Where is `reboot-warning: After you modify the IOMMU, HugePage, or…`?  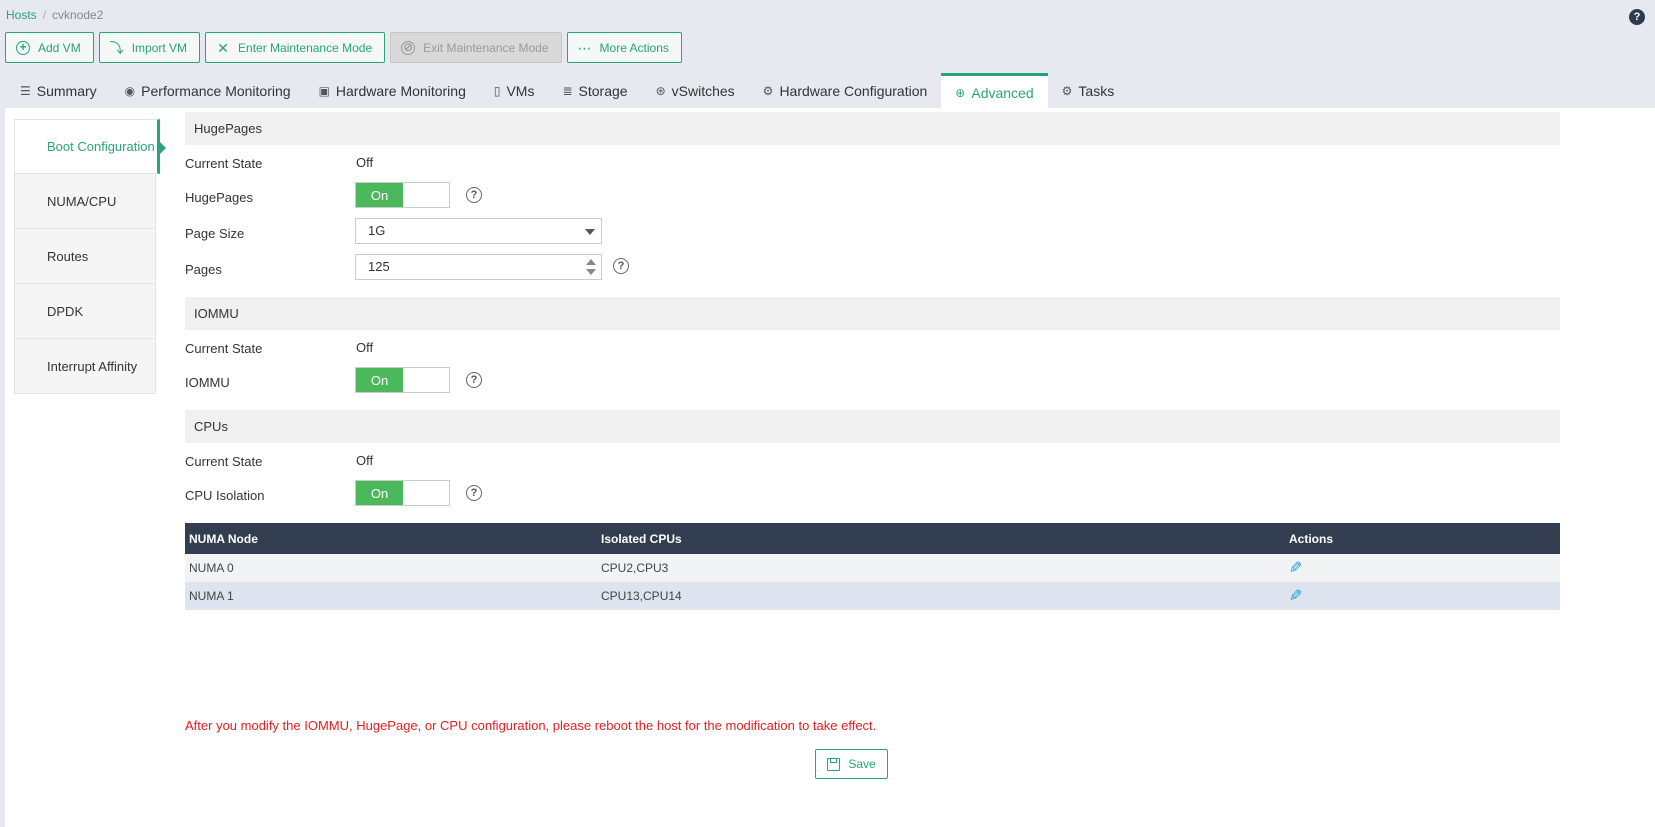 reboot-warning: After you modify the IOMMU, HugePage, or… is located at coordinates (531, 725).